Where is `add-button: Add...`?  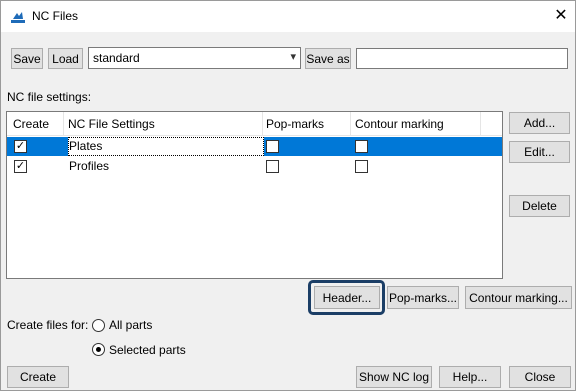
add-button: Add... is located at coordinates (539, 123).